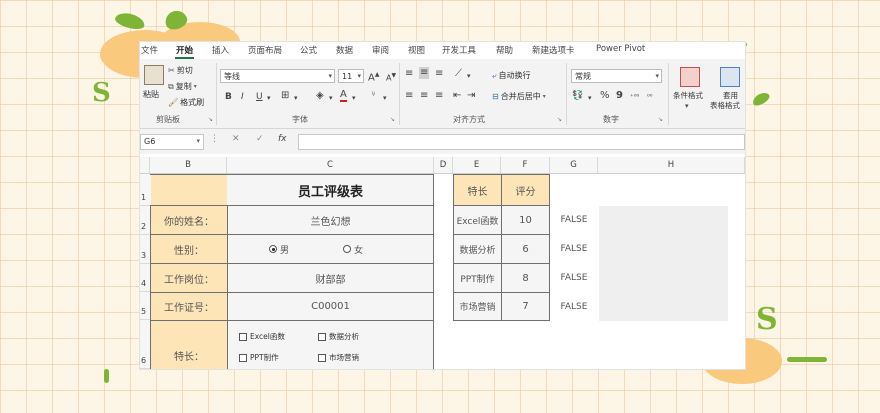 The image size is (880, 413). I want to click on align-middle-icon: ≡, so click(424, 73).